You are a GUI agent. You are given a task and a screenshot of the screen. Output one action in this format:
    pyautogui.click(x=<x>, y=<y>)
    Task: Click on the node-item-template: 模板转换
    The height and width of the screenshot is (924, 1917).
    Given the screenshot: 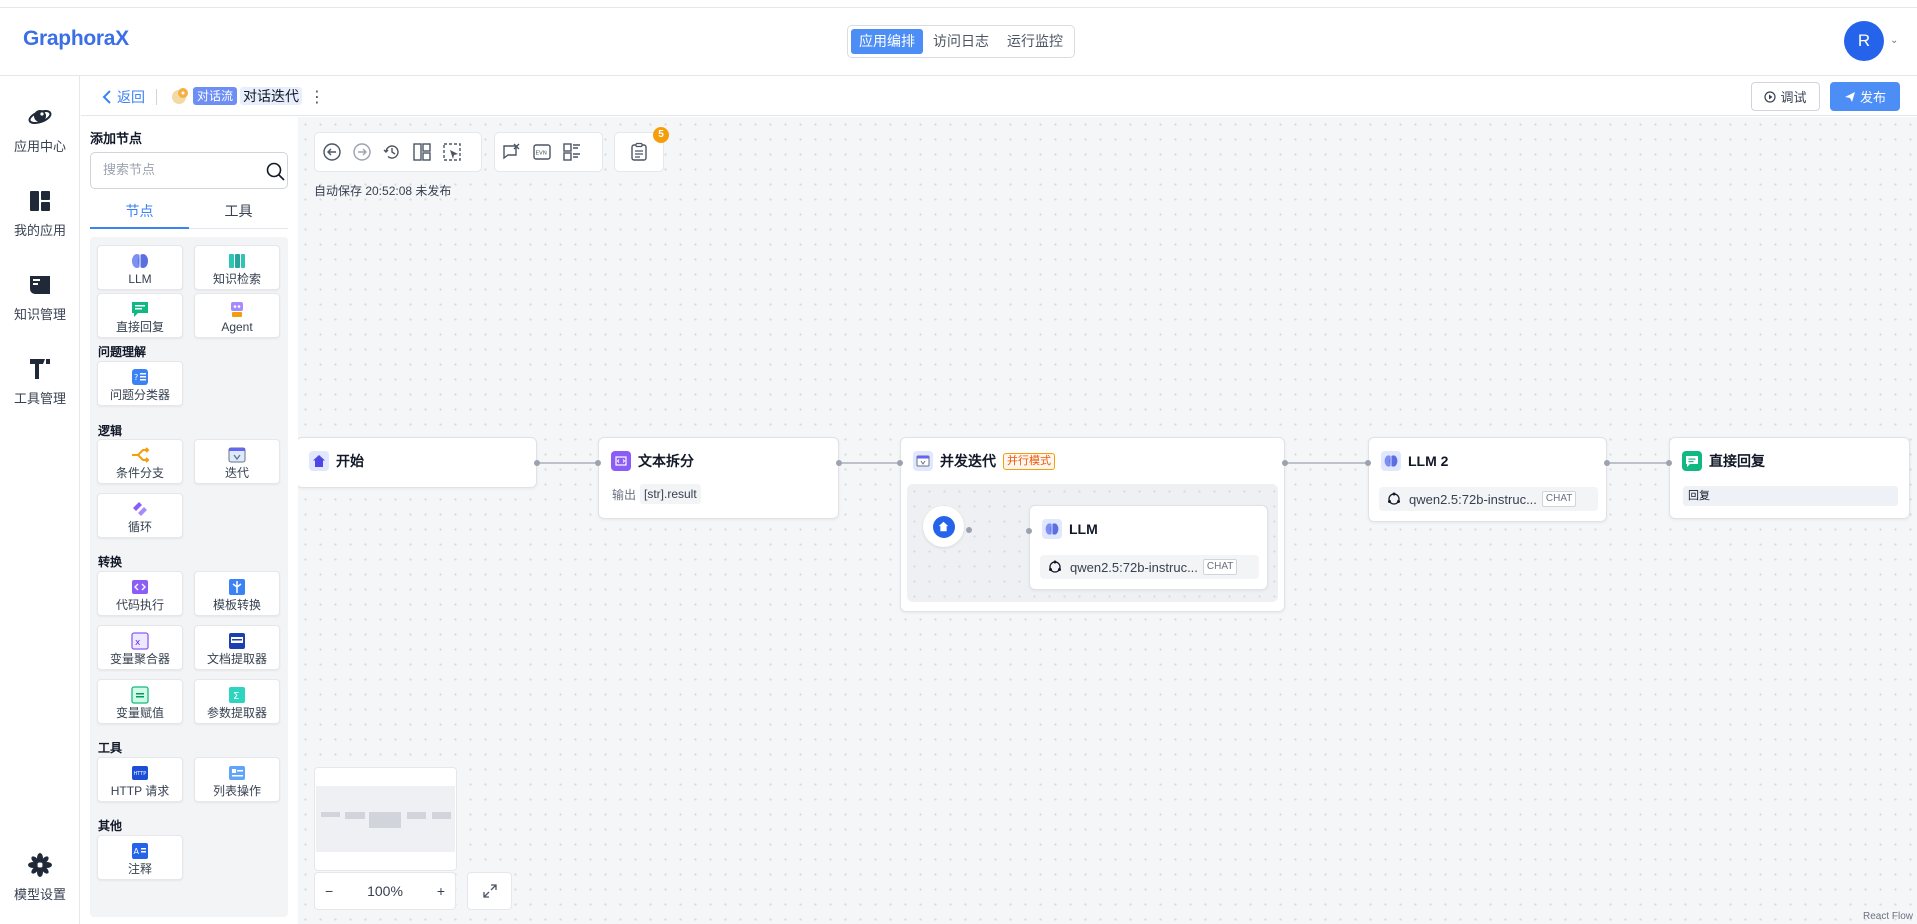 What is the action you would take?
    pyautogui.click(x=237, y=593)
    